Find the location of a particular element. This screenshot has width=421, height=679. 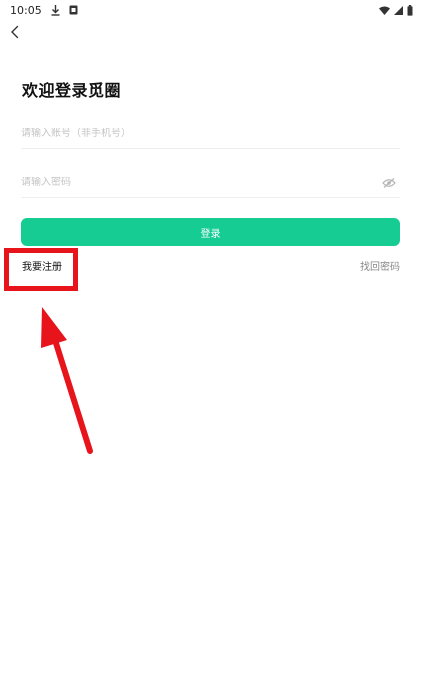

account-field is located at coordinates (210, 134).